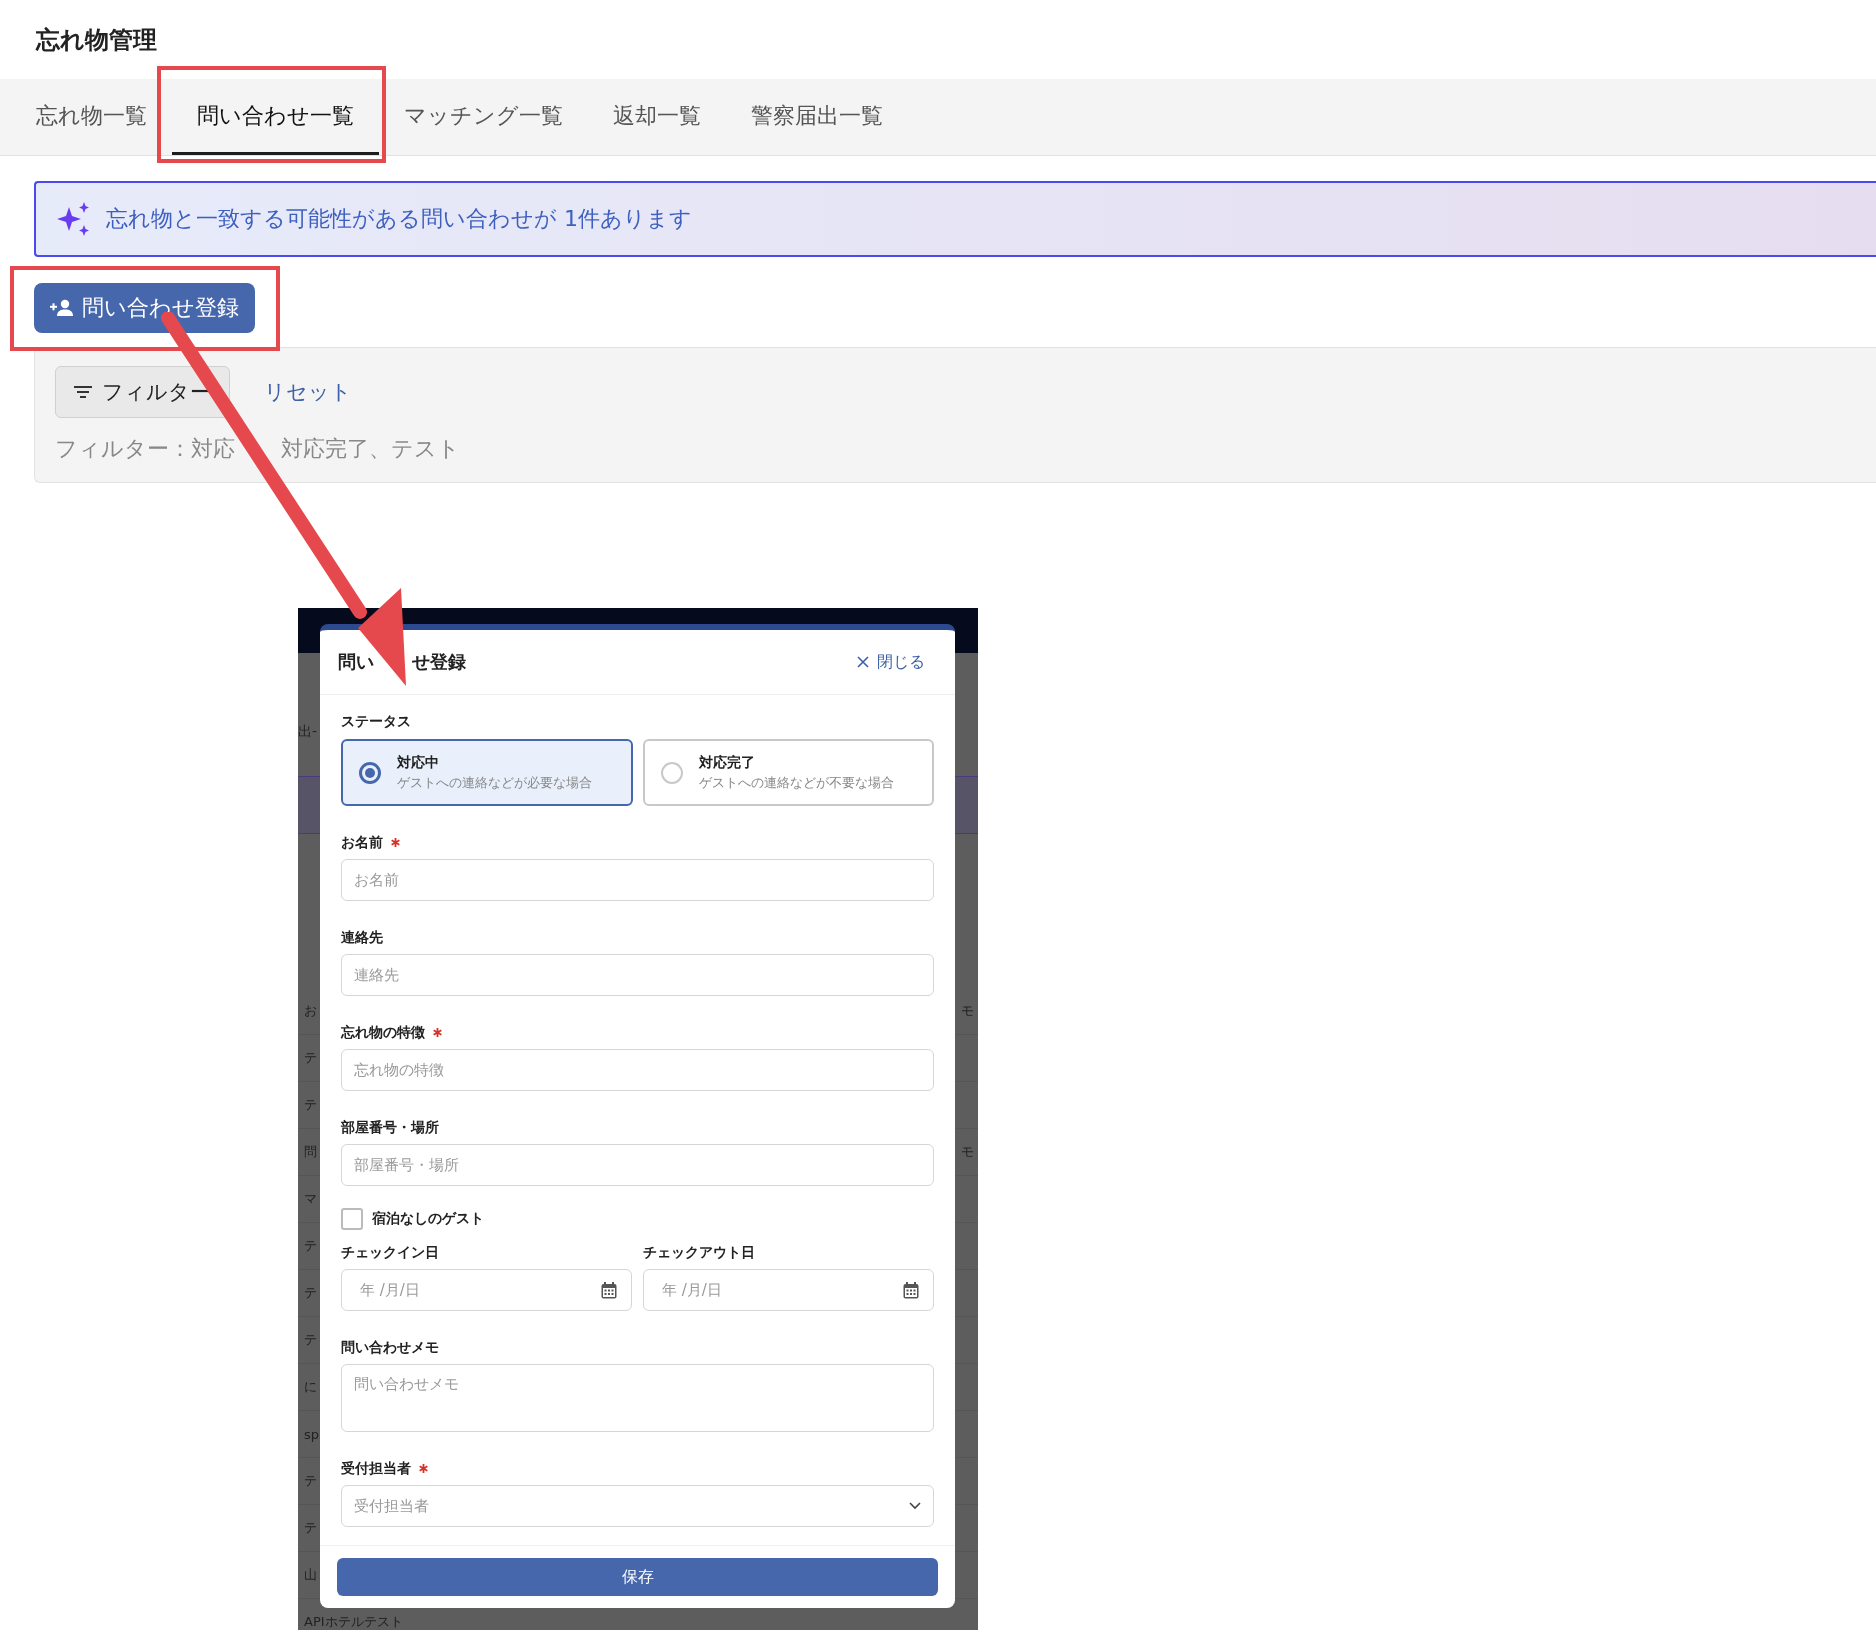  Describe the element at coordinates (83, 392) in the screenshot. I see `filter-icon` at that location.